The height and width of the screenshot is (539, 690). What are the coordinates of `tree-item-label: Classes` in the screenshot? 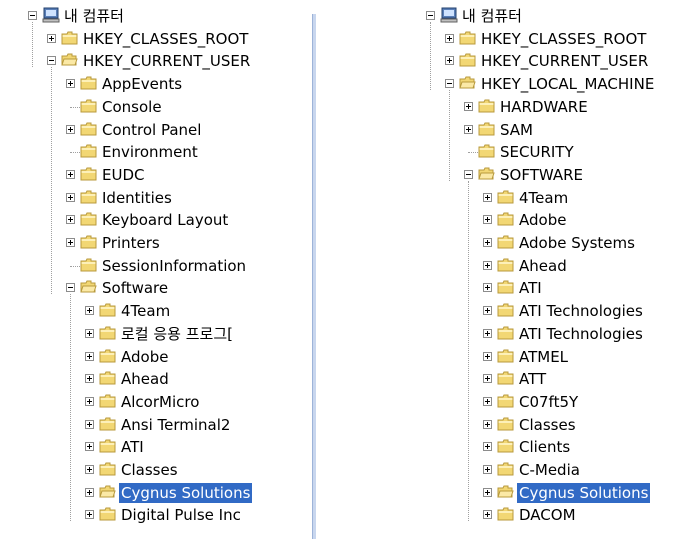 It's located at (149, 470).